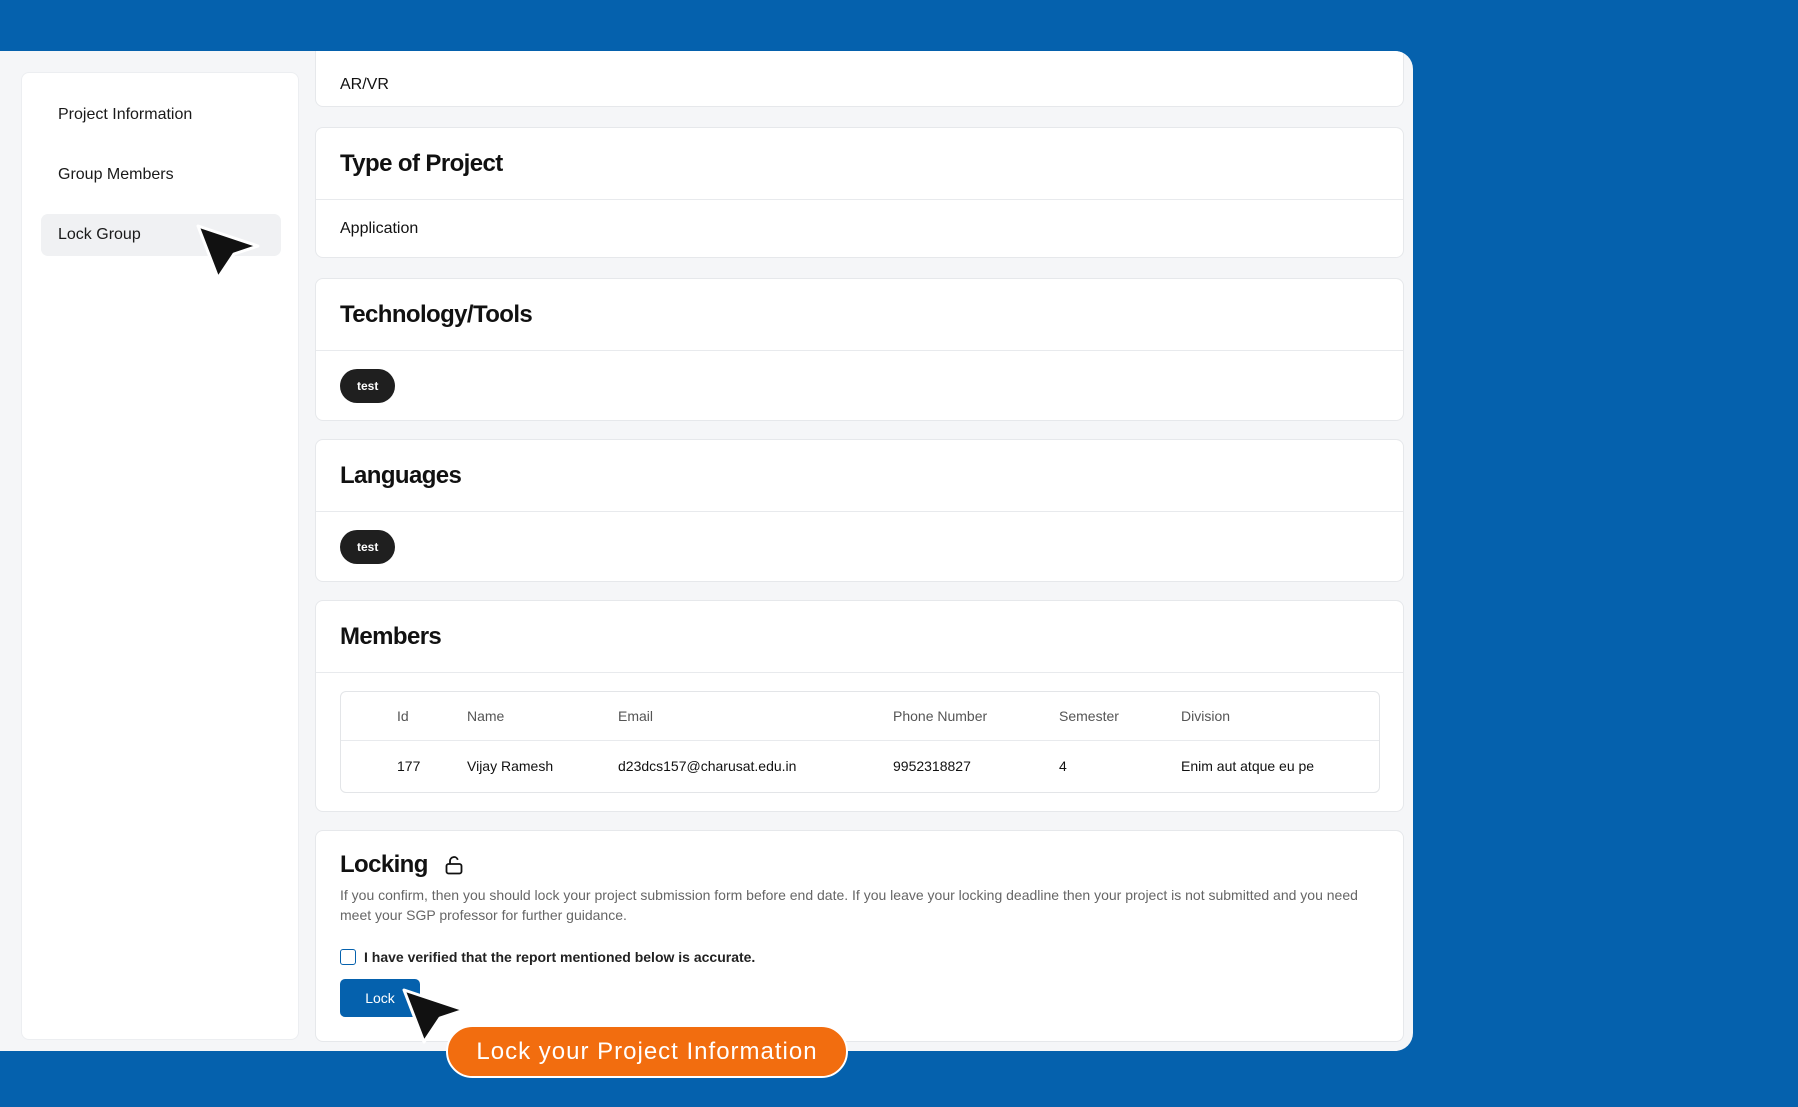  I want to click on technology-tools-card: Technology/Tools test, so click(859, 349).